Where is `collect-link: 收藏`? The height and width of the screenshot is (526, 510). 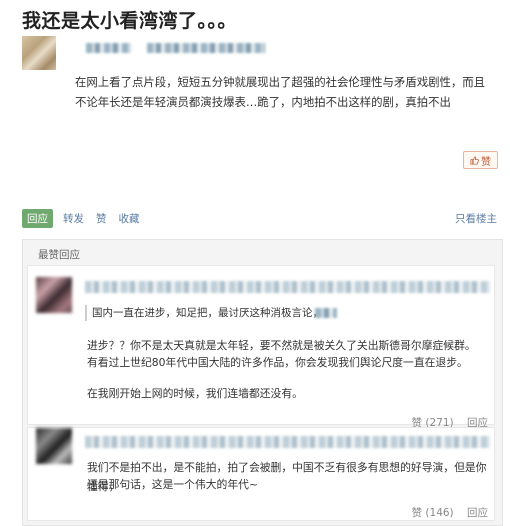
collect-link: 收藏 is located at coordinates (129, 218).